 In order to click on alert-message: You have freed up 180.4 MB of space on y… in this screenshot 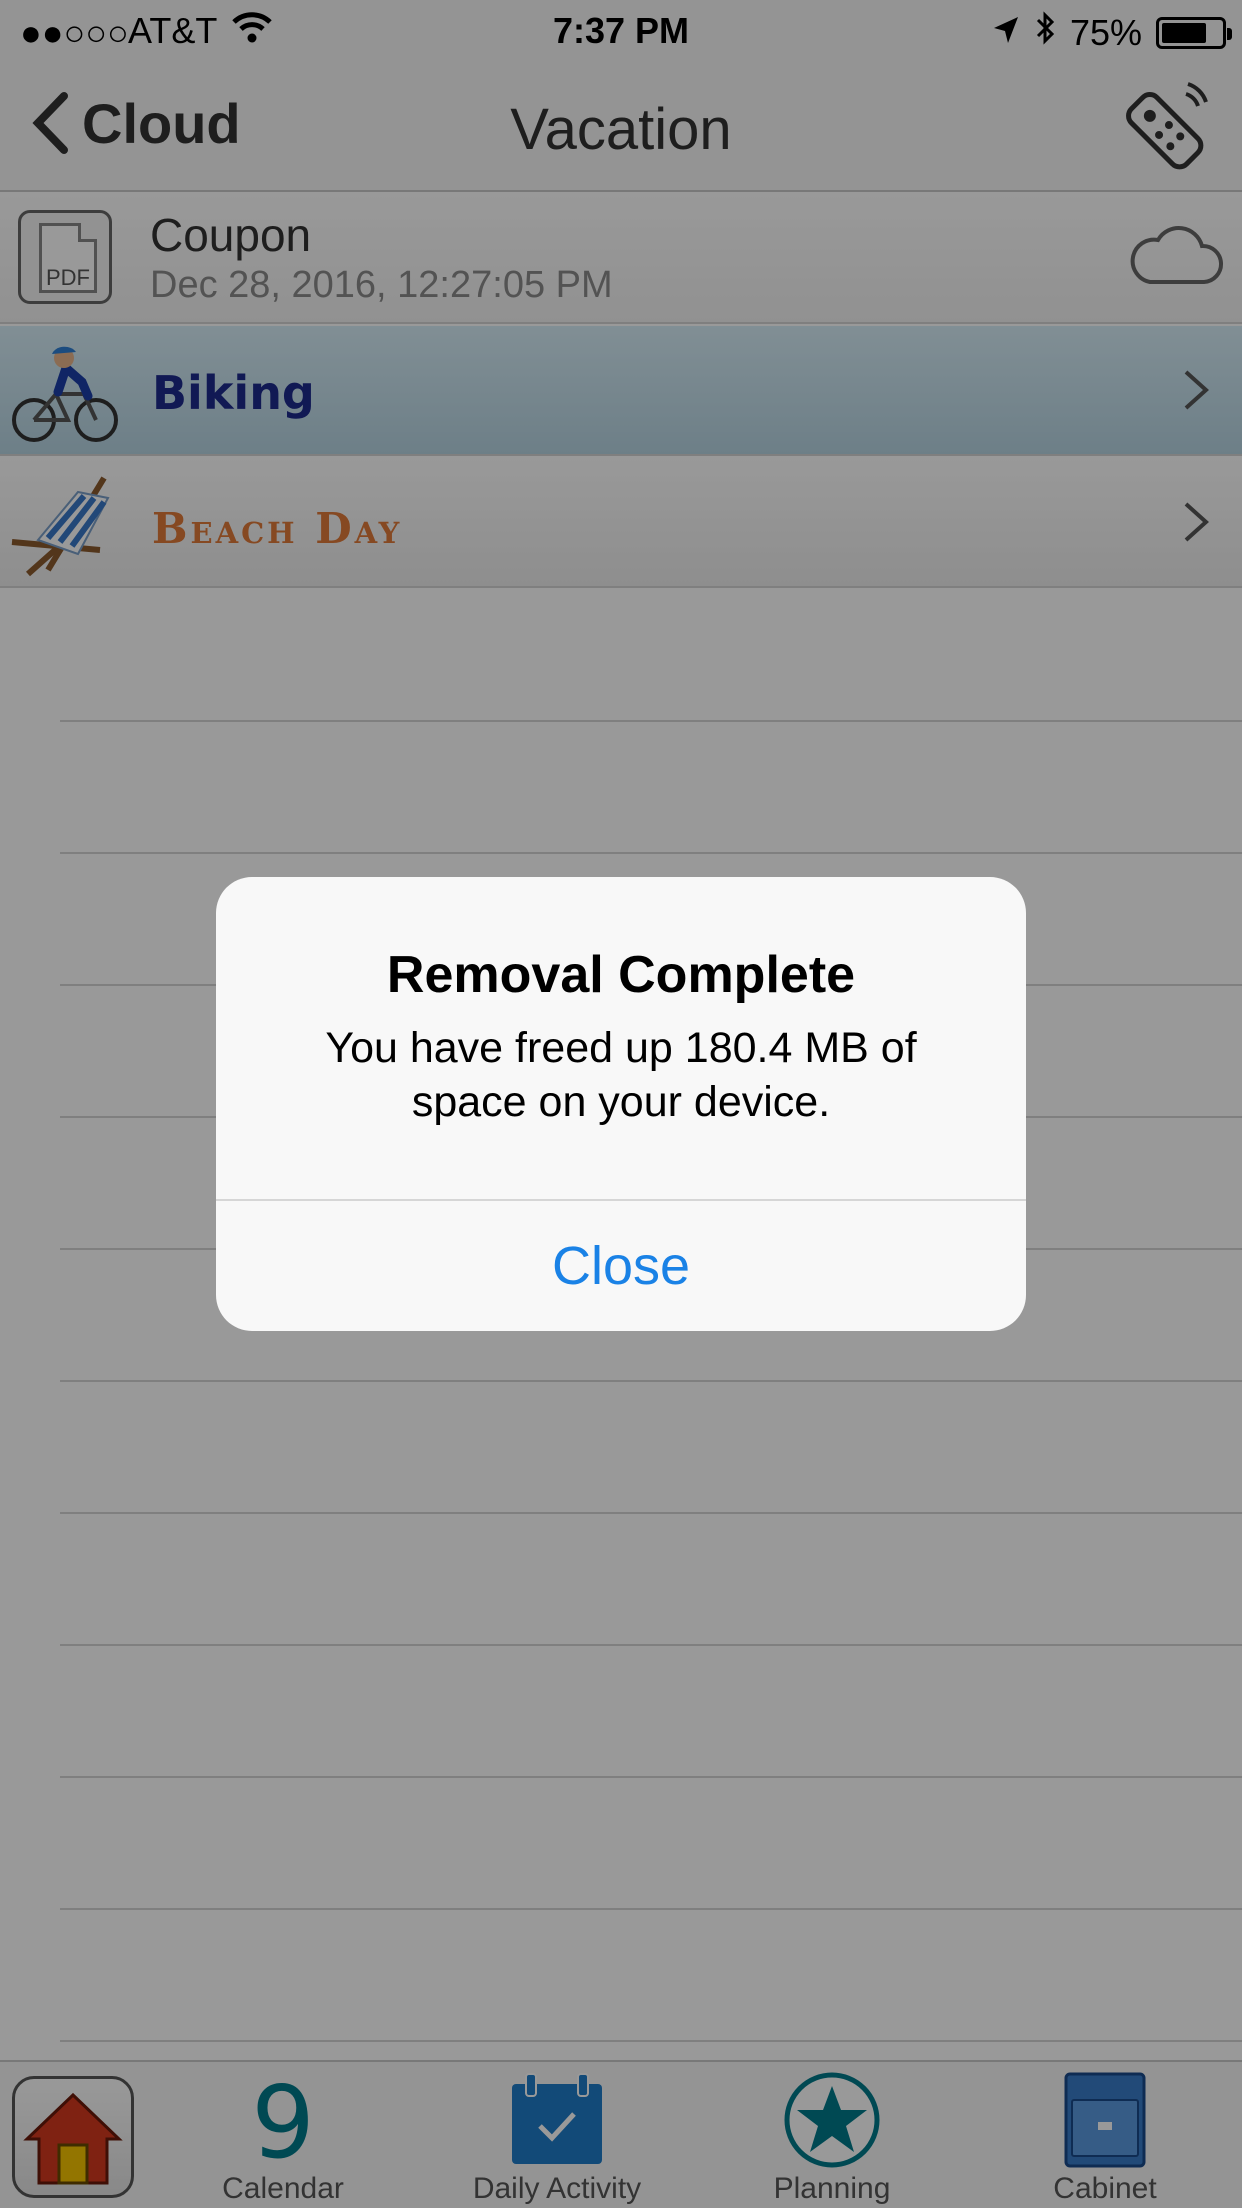, I will do `click(621, 1075)`.